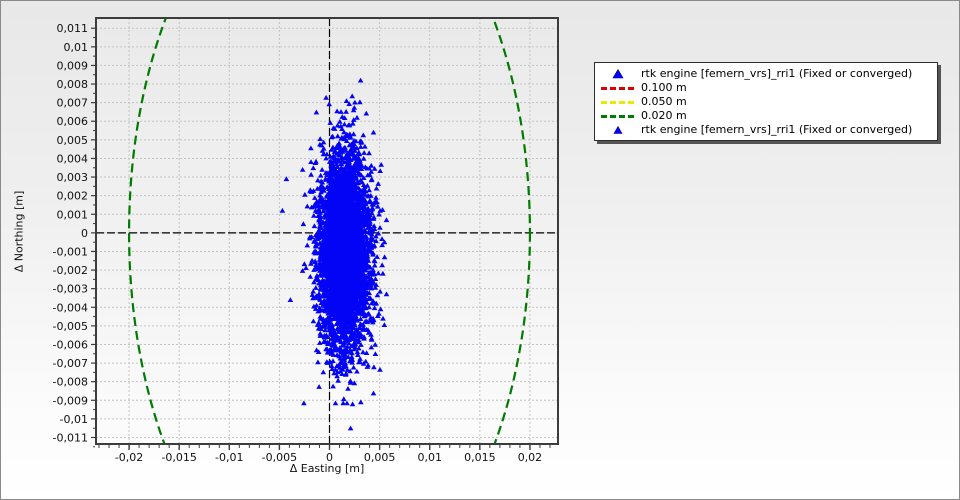 The image size is (960, 500). What do you see at coordinates (73, 121) in the screenshot?
I see `y-tick-label: 0,006` at bounding box center [73, 121].